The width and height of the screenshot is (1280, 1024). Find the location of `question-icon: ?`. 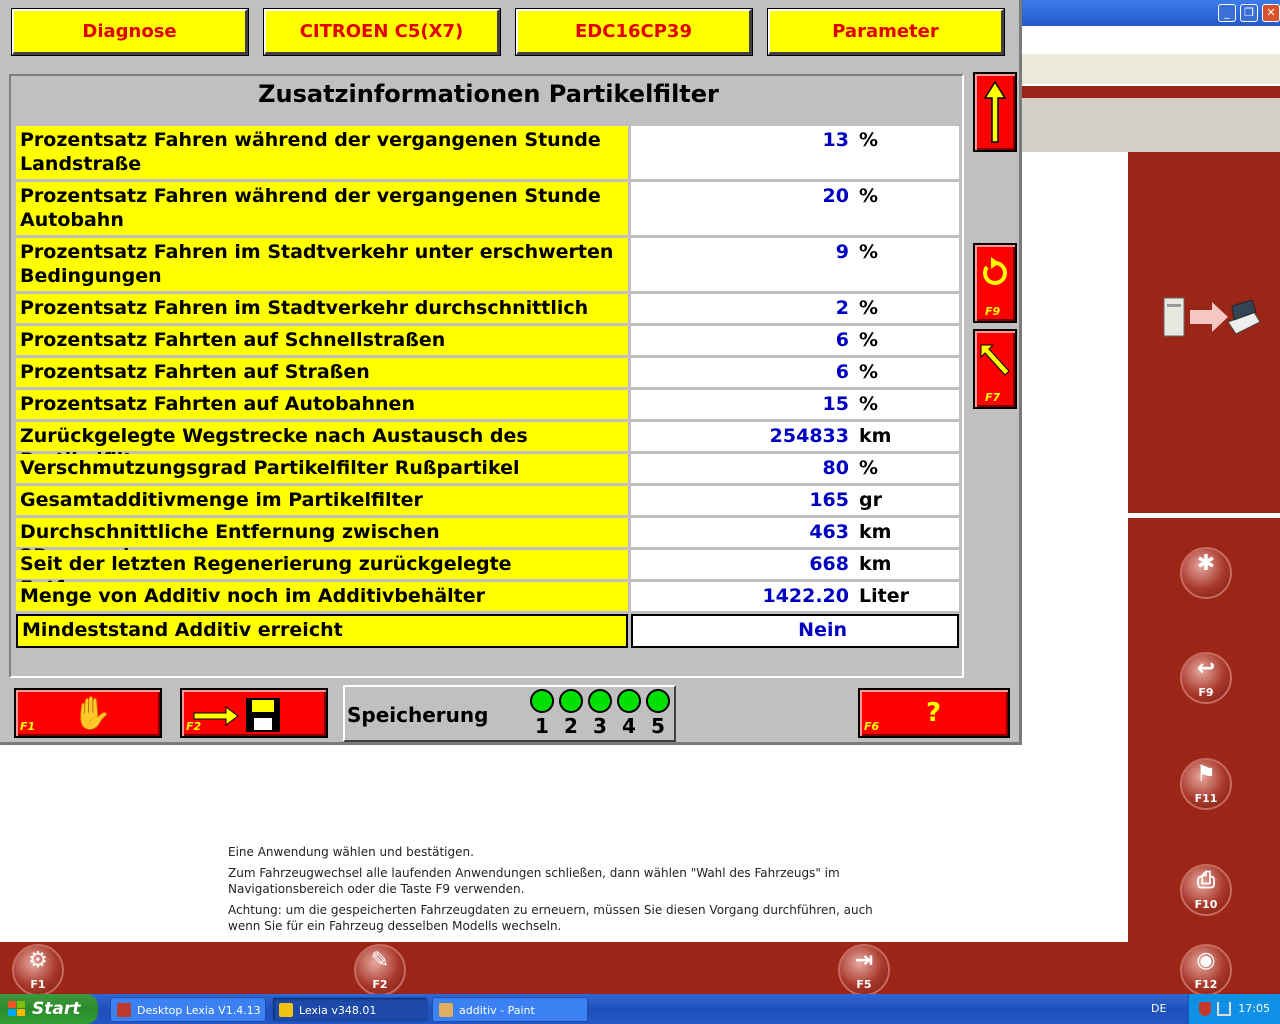

question-icon: ? is located at coordinates (934, 713).